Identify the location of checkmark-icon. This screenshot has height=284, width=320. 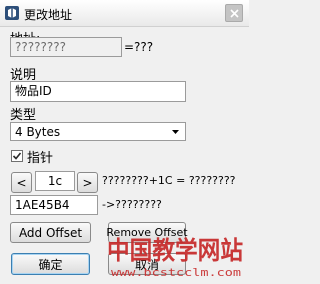
(17, 156).